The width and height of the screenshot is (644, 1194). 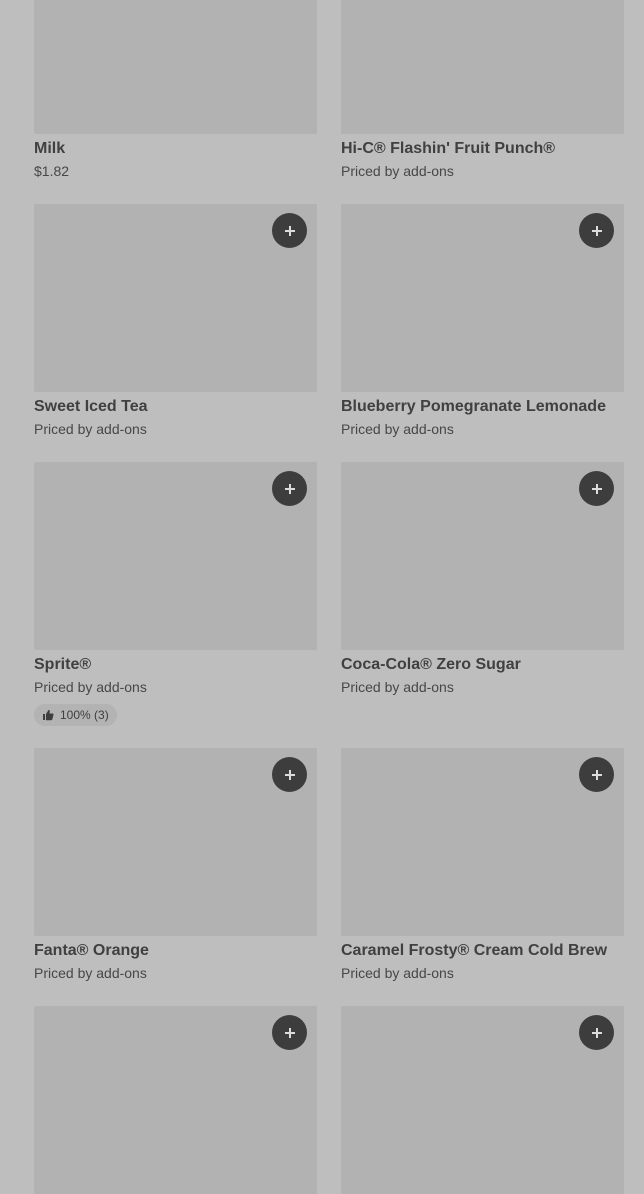 What do you see at coordinates (482, 951) in the screenshot?
I see `product-name: Caramel Frosty® Cream Cold Brew` at bounding box center [482, 951].